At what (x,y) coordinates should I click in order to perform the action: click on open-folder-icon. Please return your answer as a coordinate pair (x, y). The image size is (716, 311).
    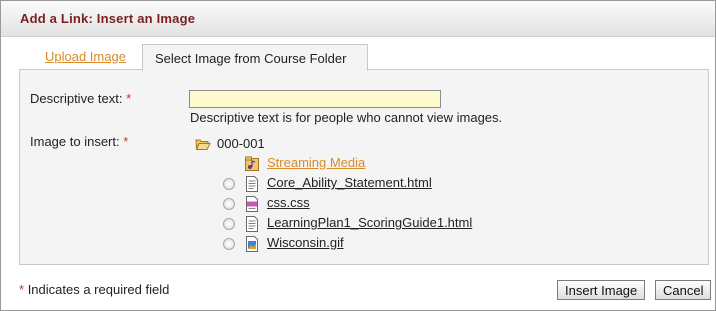
    Looking at the image, I should click on (203, 144).